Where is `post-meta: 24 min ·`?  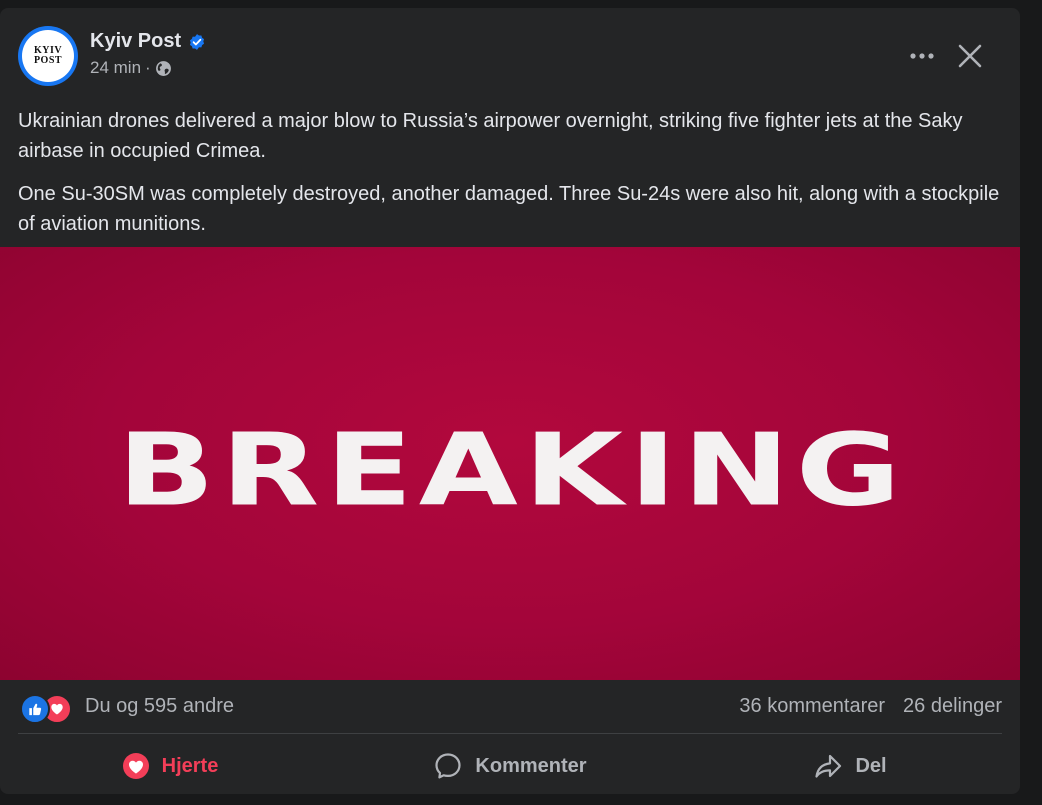 post-meta: 24 min · is located at coordinates (131, 68).